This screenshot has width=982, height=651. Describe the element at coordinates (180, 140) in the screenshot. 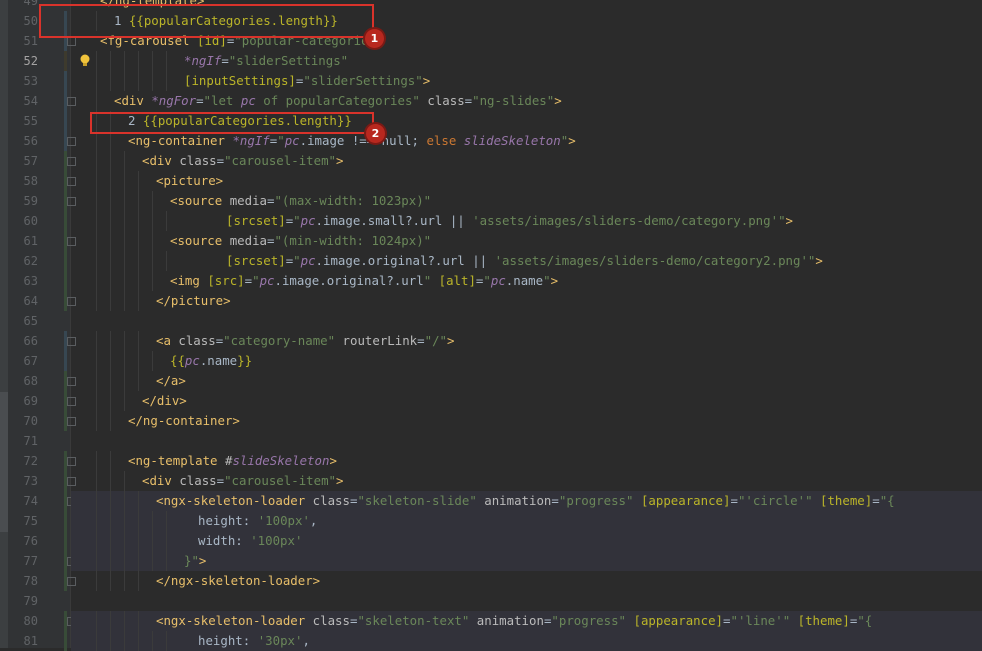

I see `code-token: <ng-container` at that location.